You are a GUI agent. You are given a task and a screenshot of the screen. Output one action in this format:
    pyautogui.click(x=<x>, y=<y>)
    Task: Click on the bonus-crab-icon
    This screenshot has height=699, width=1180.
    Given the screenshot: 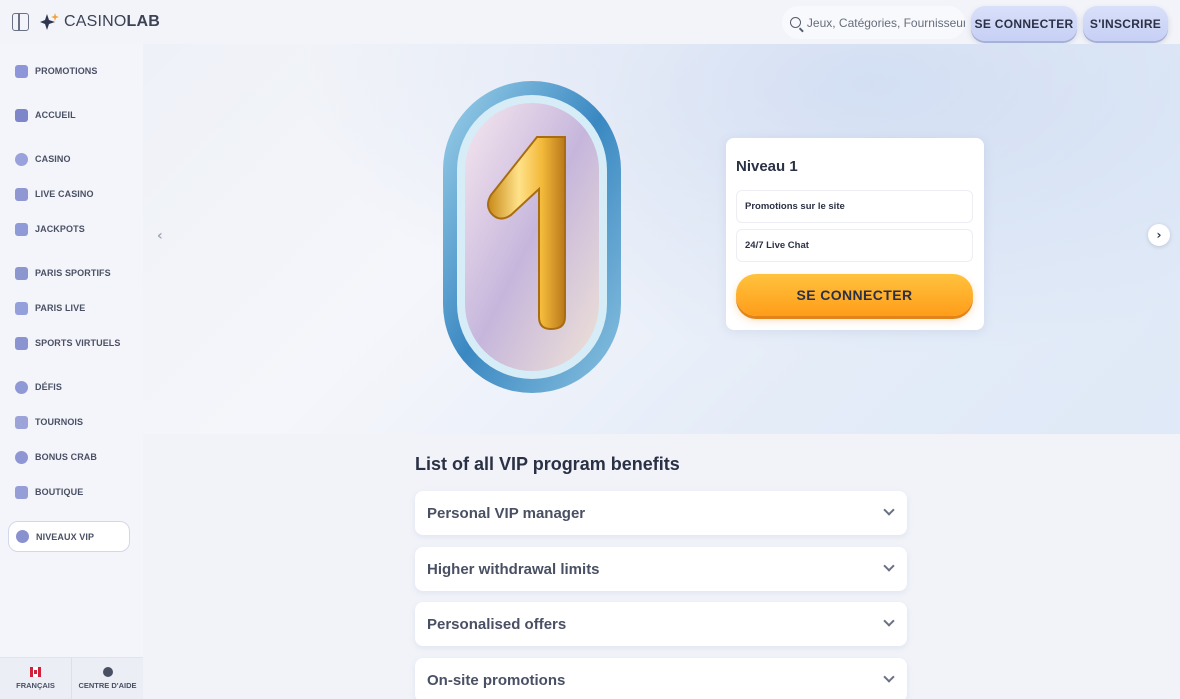 What is the action you would take?
    pyautogui.click(x=21, y=457)
    